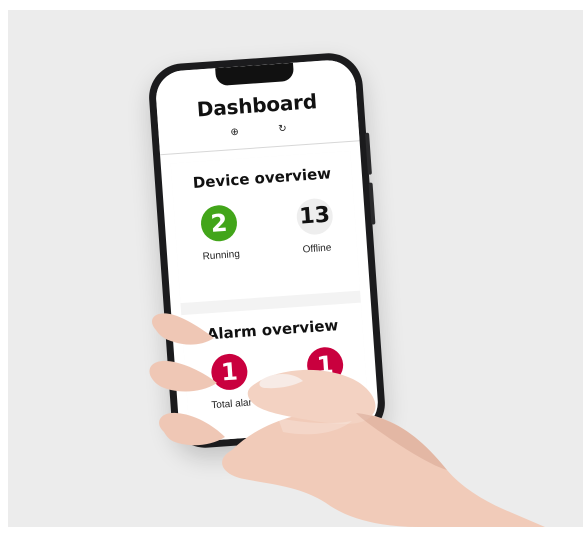  Describe the element at coordinates (325, 365) in the screenshot. I see `alarm-secondary-count-badge: 1` at that location.